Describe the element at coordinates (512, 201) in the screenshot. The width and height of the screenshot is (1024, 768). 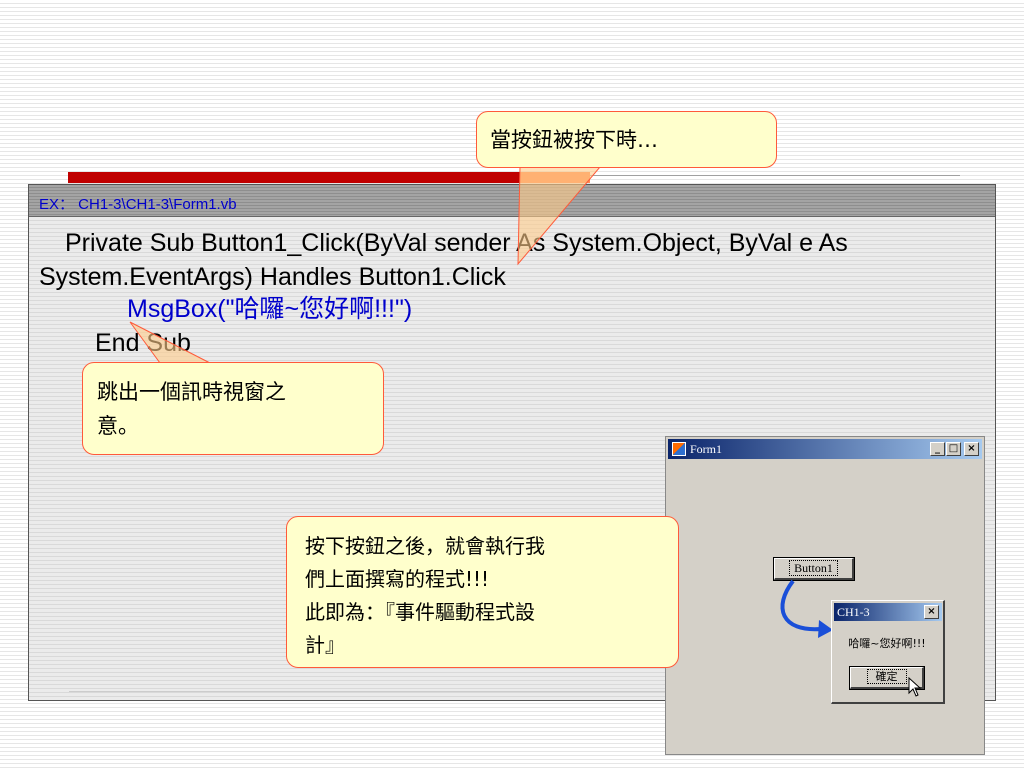
I see `code-panel-header: EX： CH1-3\CH1-3\Form1.vb` at that location.